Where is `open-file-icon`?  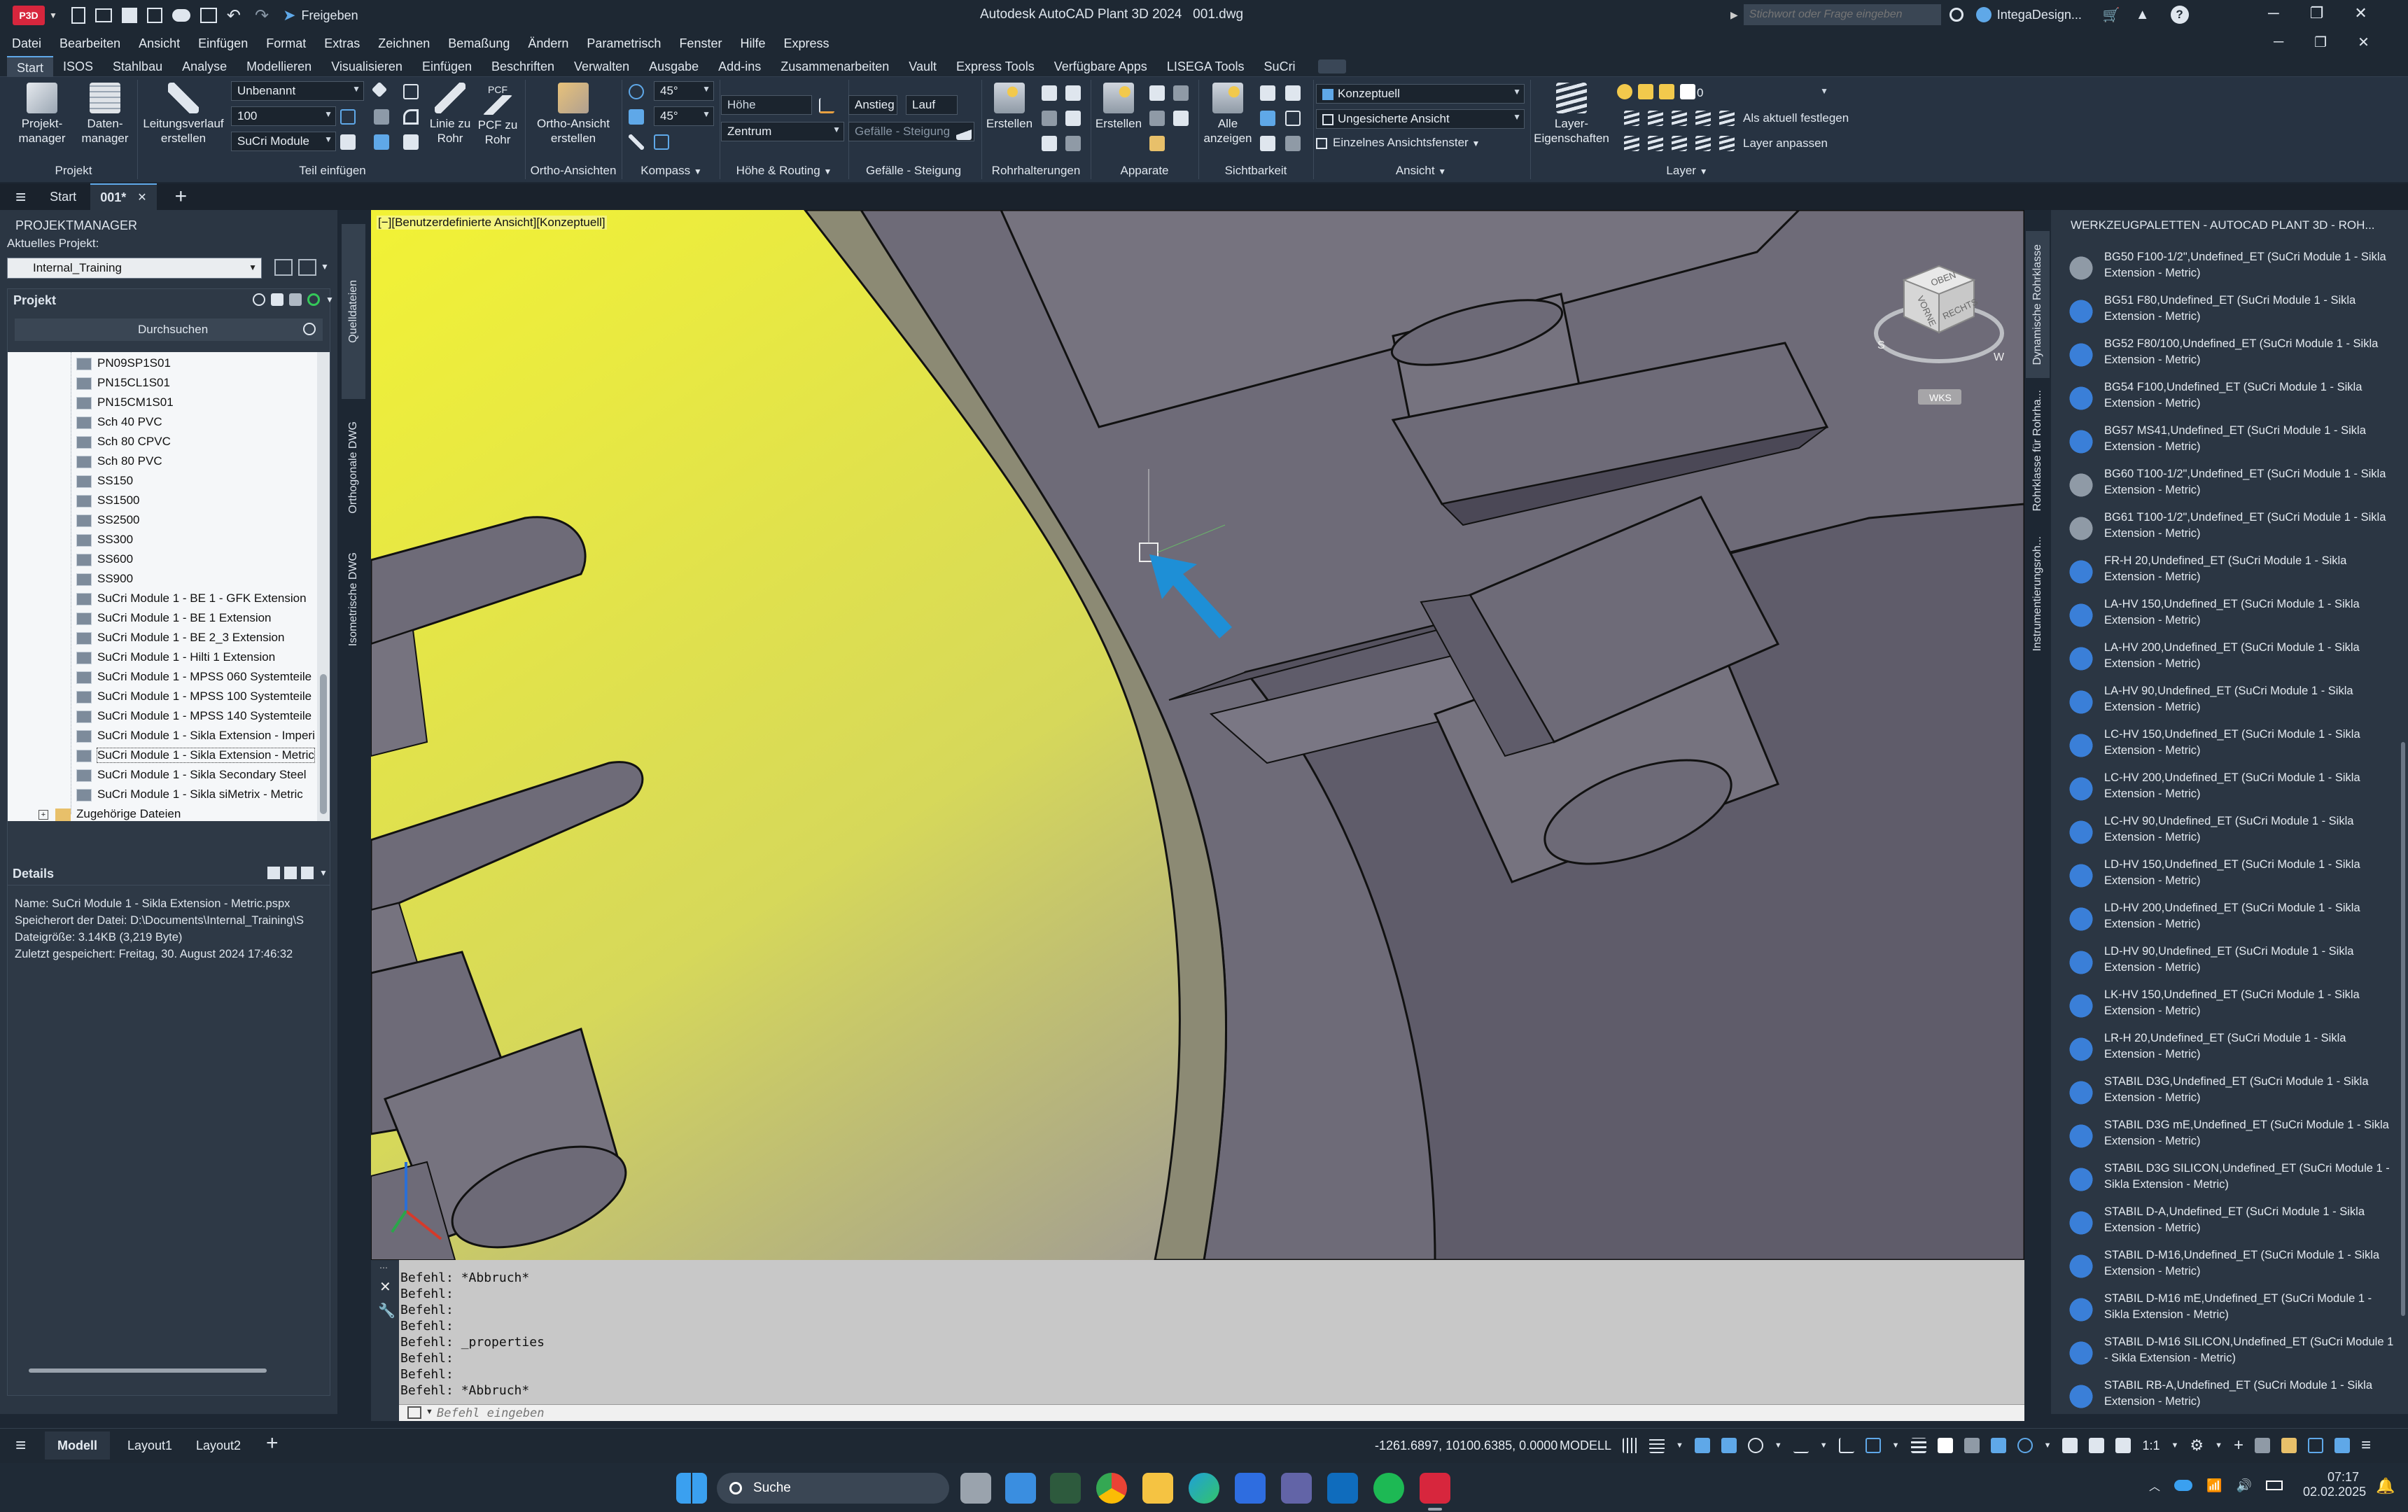
open-file-icon is located at coordinates (103, 15).